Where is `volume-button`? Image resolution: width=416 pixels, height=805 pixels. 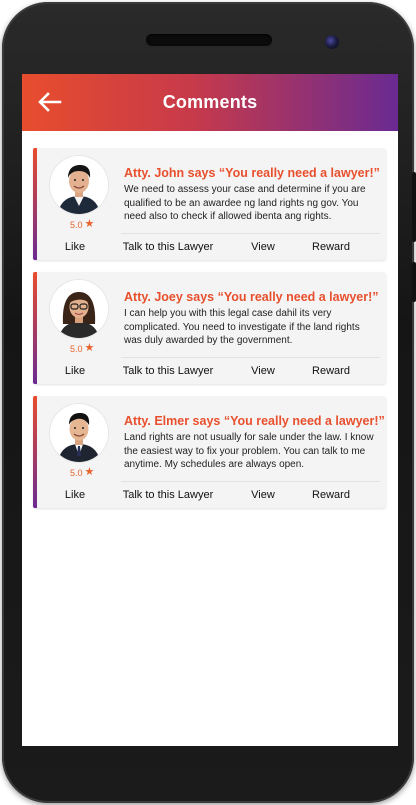
volume-button is located at coordinates (414, 207).